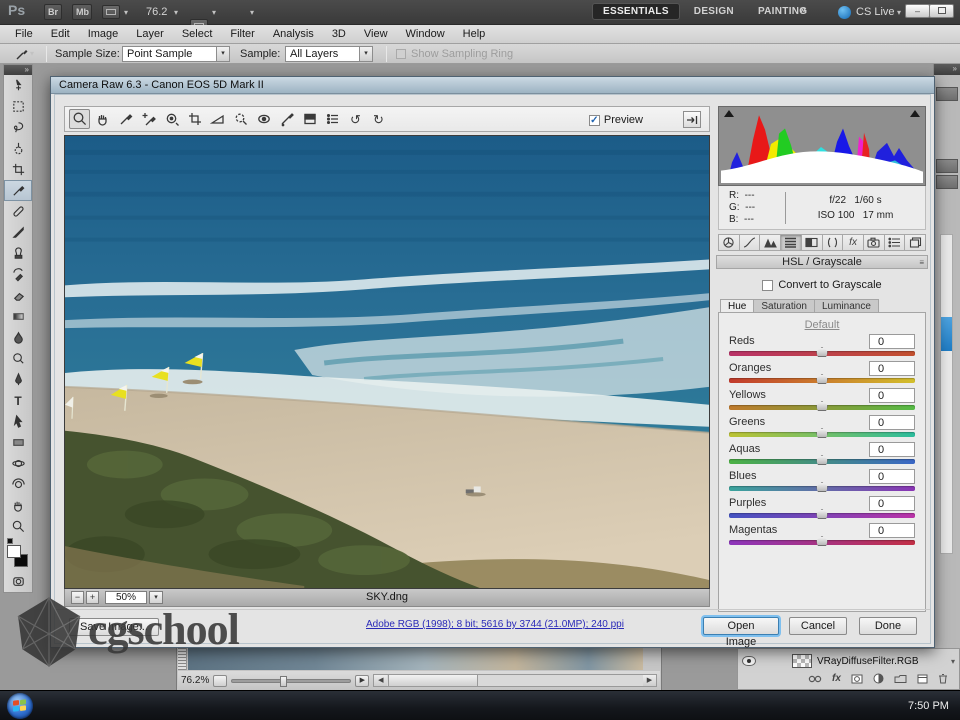  What do you see at coordinates (846, 306) in the screenshot?
I see `hsl-tab-luminance: Luminance` at bounding box center [846, 306].